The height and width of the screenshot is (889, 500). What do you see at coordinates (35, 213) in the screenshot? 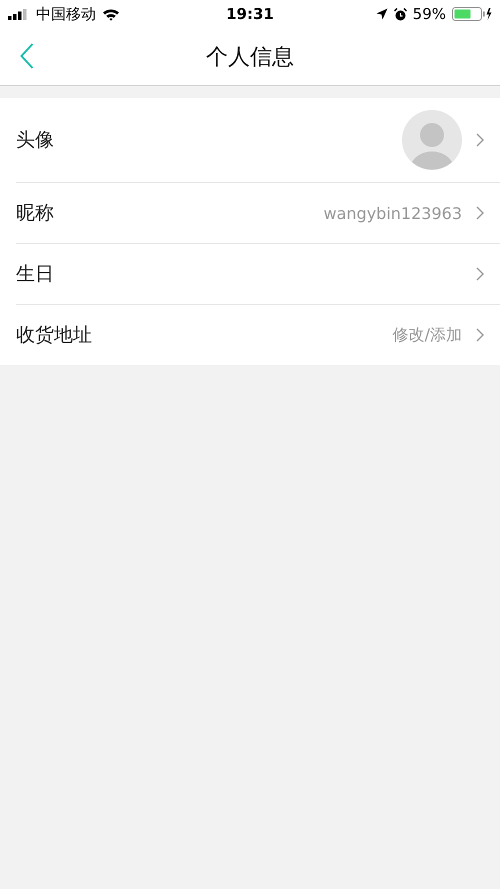
I see `row-label: 昵称` at bounding box center [35, 213].